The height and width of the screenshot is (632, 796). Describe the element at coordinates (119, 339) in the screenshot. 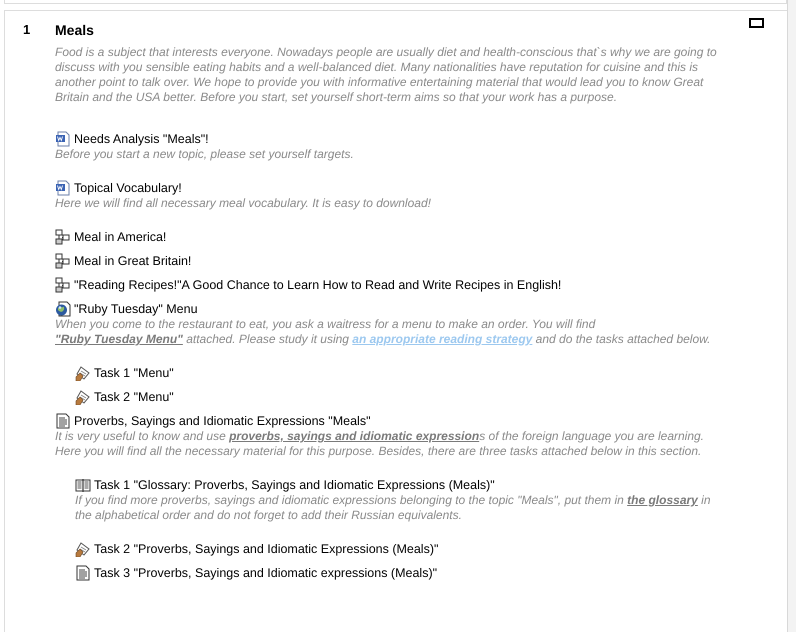

I see `description-link: "Ruby Tuesday Menu"` at that location.